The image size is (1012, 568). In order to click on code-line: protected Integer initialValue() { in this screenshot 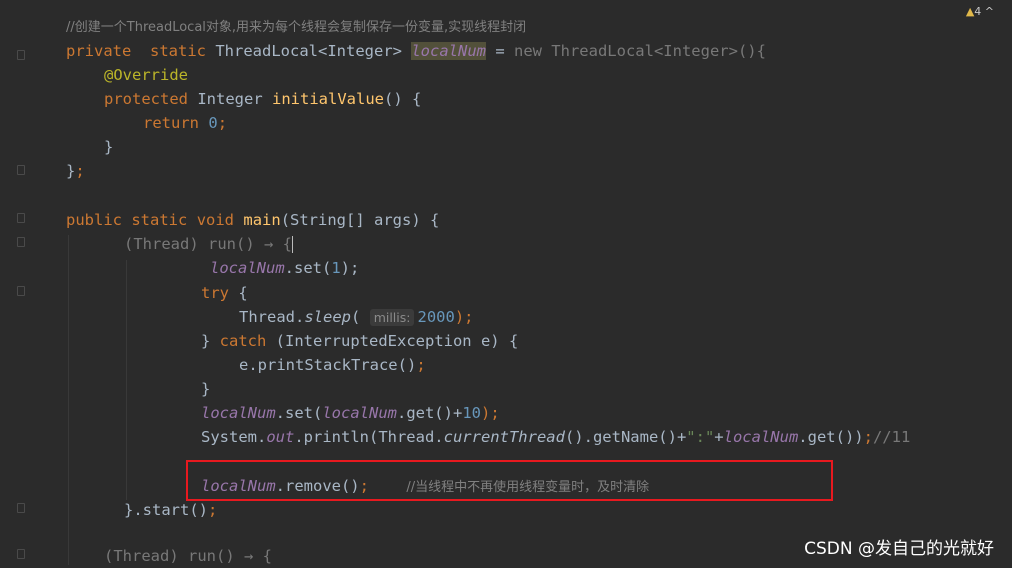, I will do `click(262, 99)`.